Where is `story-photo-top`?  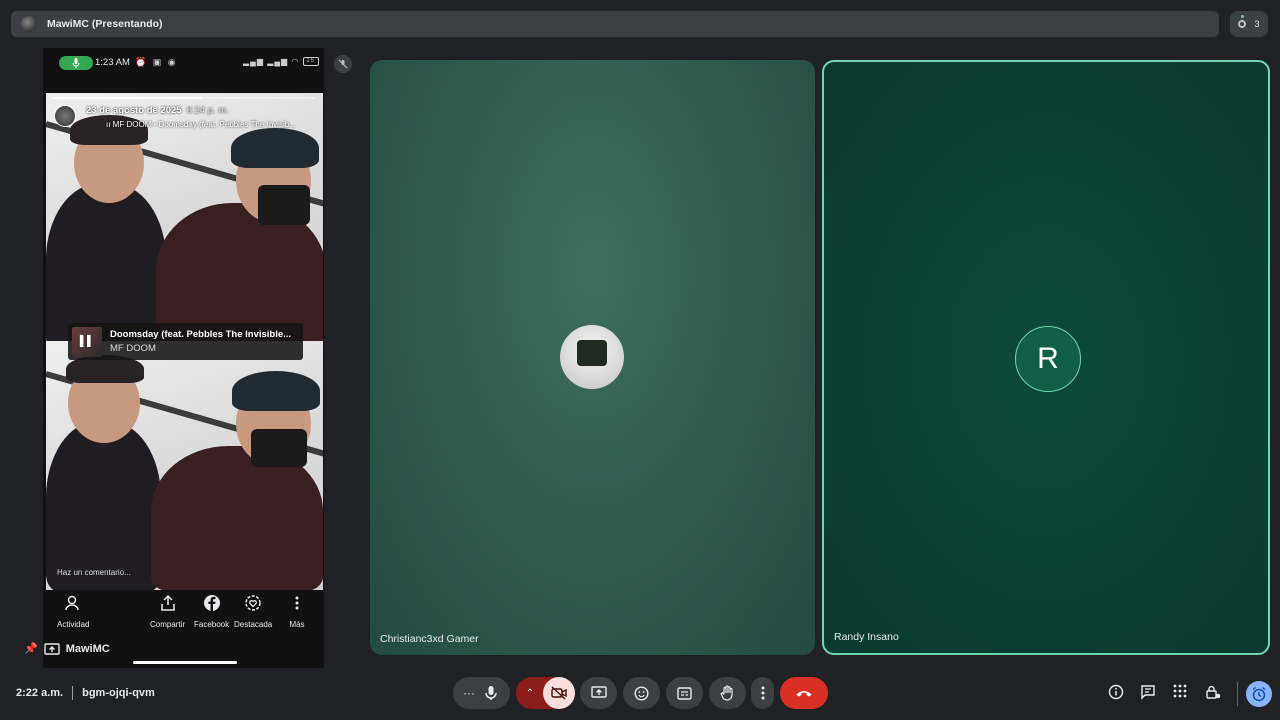 story-photo-top is located at coordinates (184, 223).